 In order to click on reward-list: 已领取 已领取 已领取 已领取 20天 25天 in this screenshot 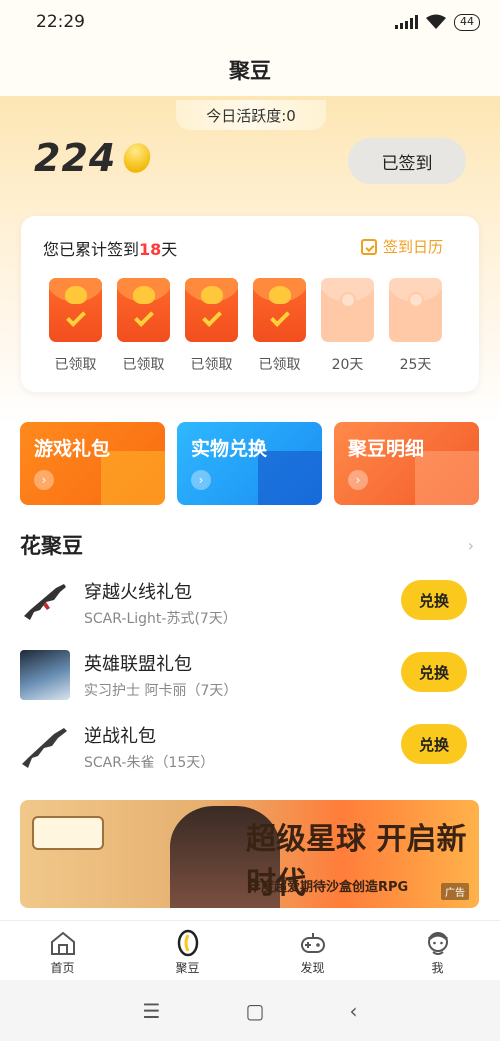, I will do `click(245, 326)`.